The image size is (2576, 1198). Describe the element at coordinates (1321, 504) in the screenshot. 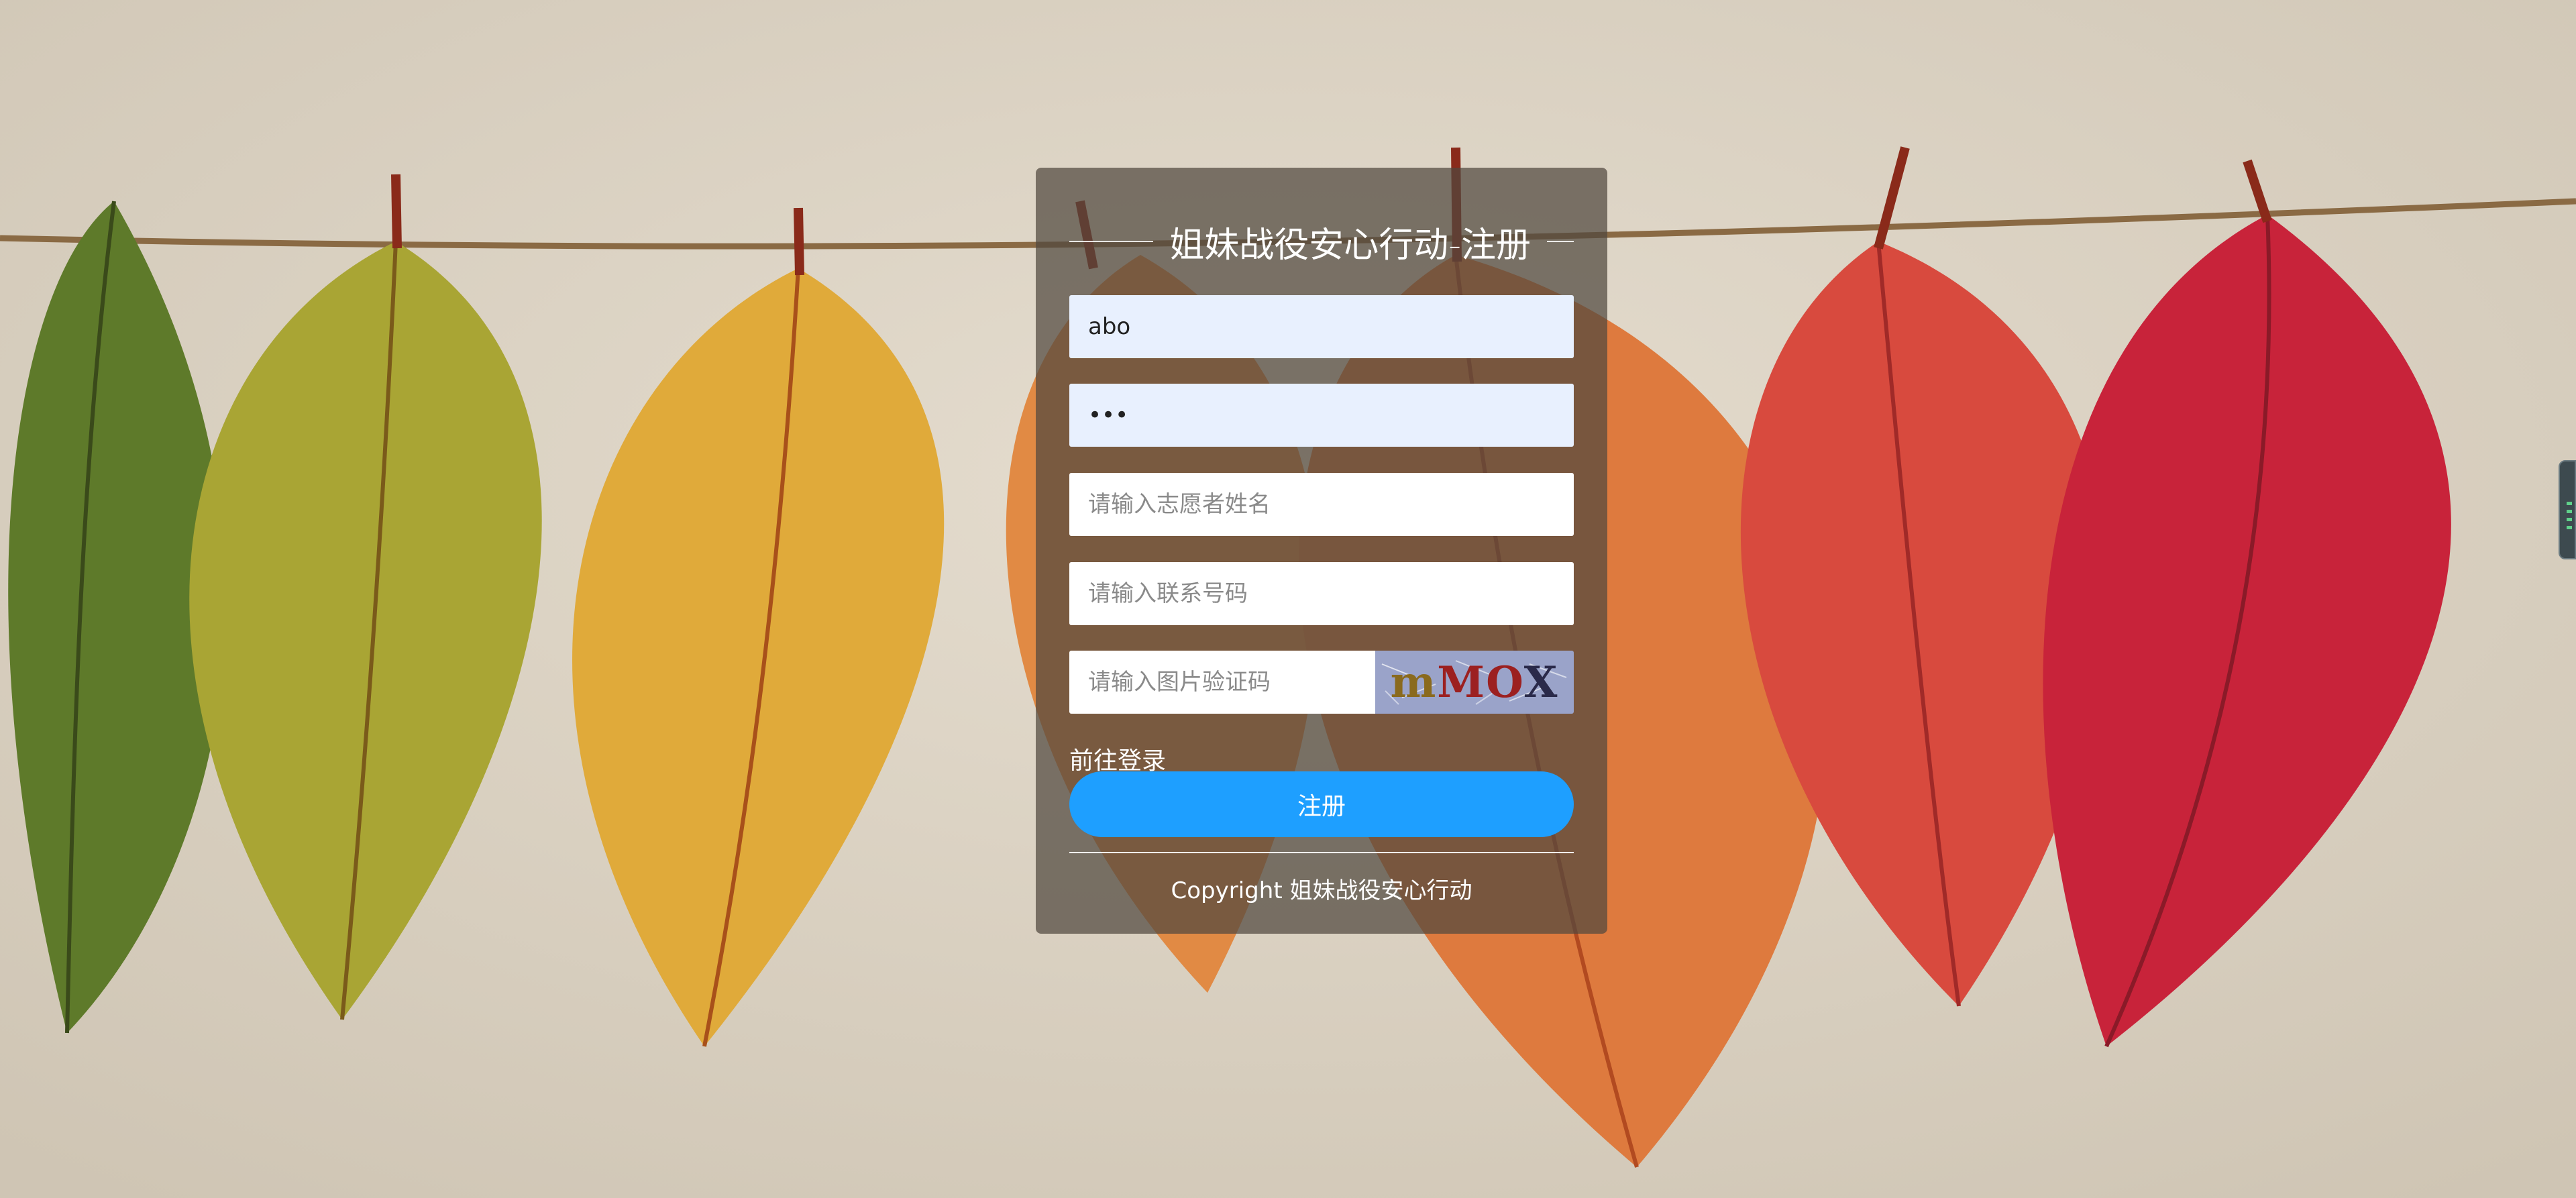

I see `volunteer-name-input` at that location.